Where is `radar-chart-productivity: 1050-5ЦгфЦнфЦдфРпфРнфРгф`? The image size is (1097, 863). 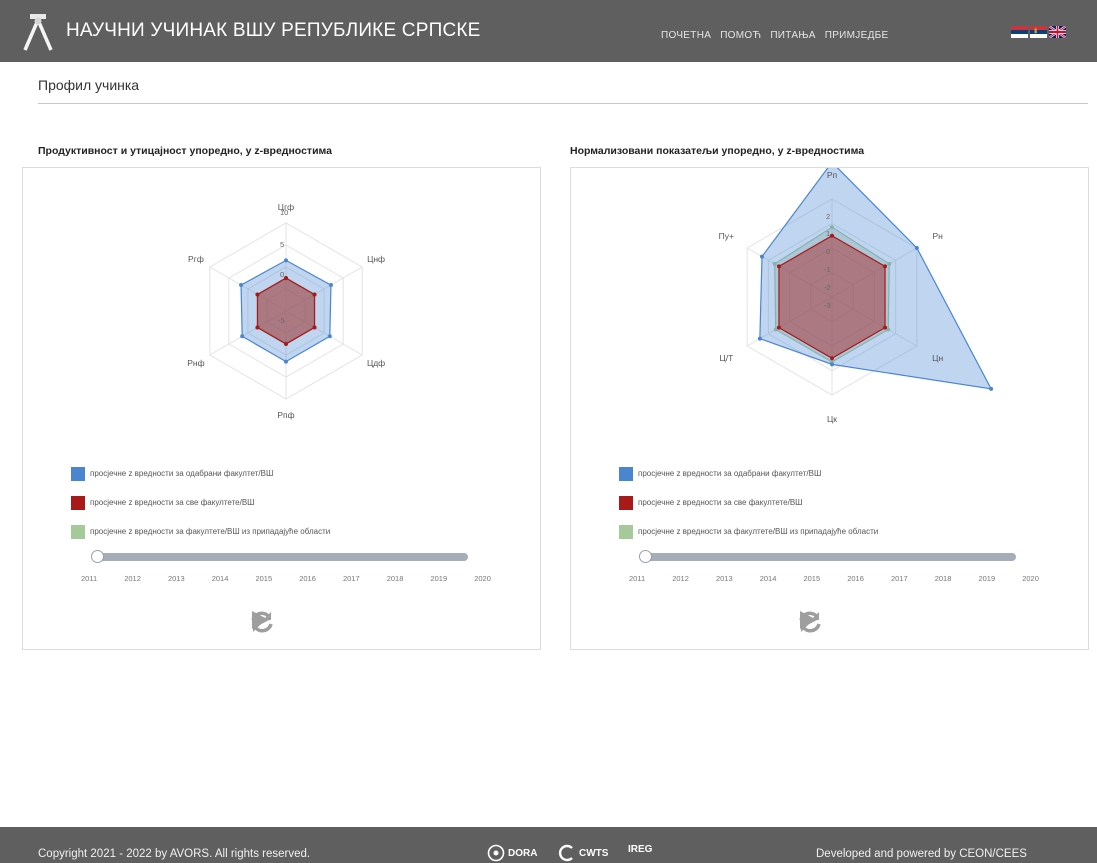
radar-chart-productivity: 1050-5ЦгфЦнфЦдфРпфРнфРгф is located at coordinates (286, 311).